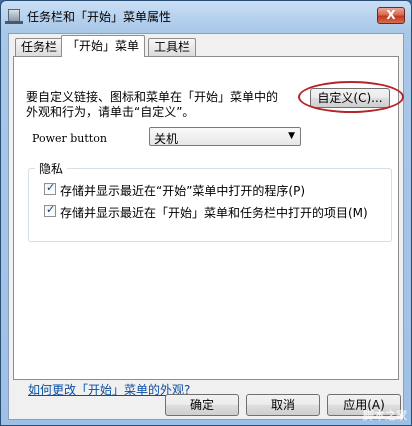 This screenshot has height=426, width=412. Describe the element at coordinates (14, 16) in the screenshot. I see `taskbar-icon` at that location.